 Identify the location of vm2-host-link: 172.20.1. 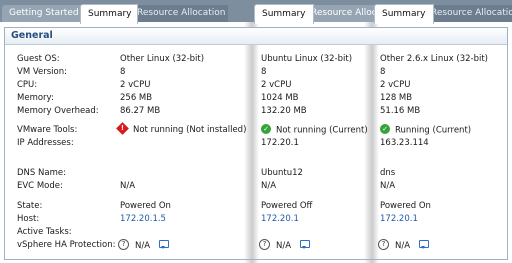
(280, 219).